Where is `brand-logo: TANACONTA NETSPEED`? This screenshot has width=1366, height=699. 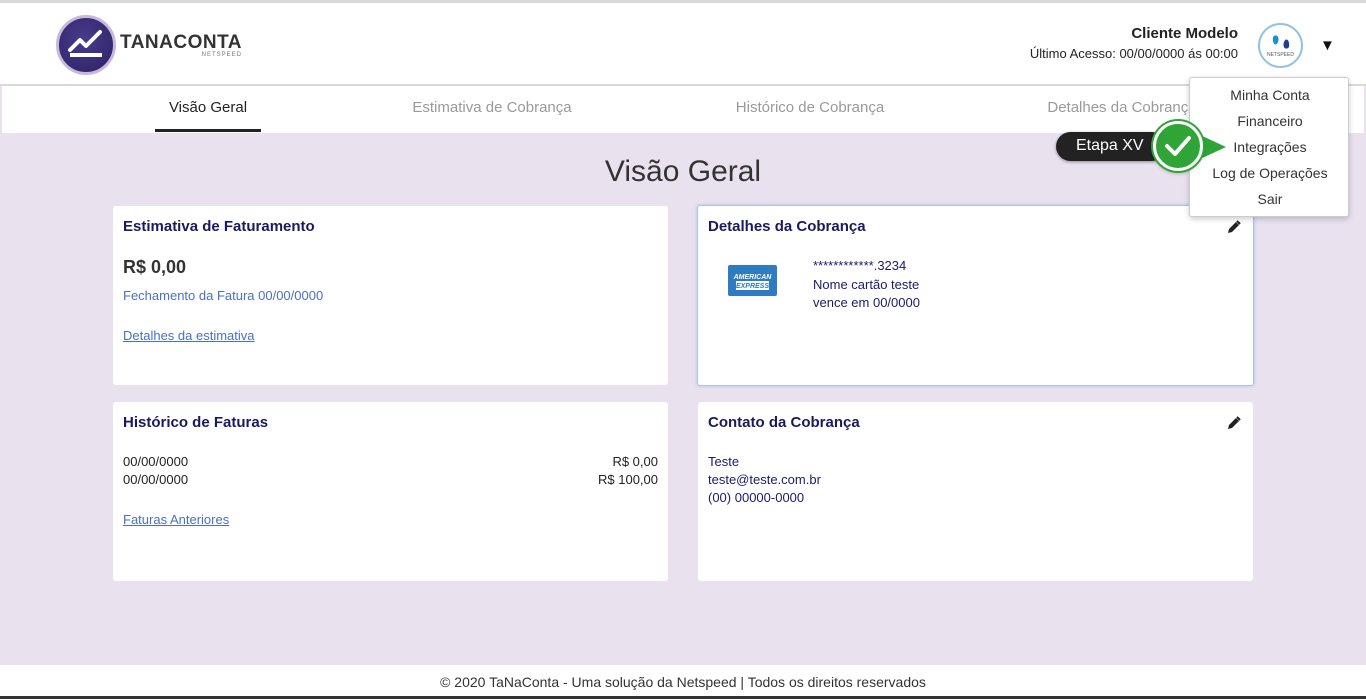 brand-logo: TANACONTA NETSPEED is located at coordinates (149, 45).